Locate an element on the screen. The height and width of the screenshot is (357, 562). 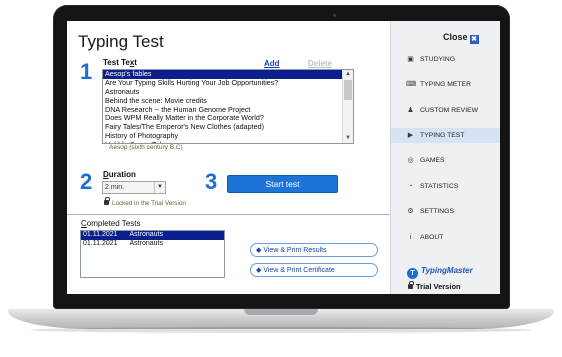
completed-tests-label: Completed Tests is located at coordinates (111, 223).